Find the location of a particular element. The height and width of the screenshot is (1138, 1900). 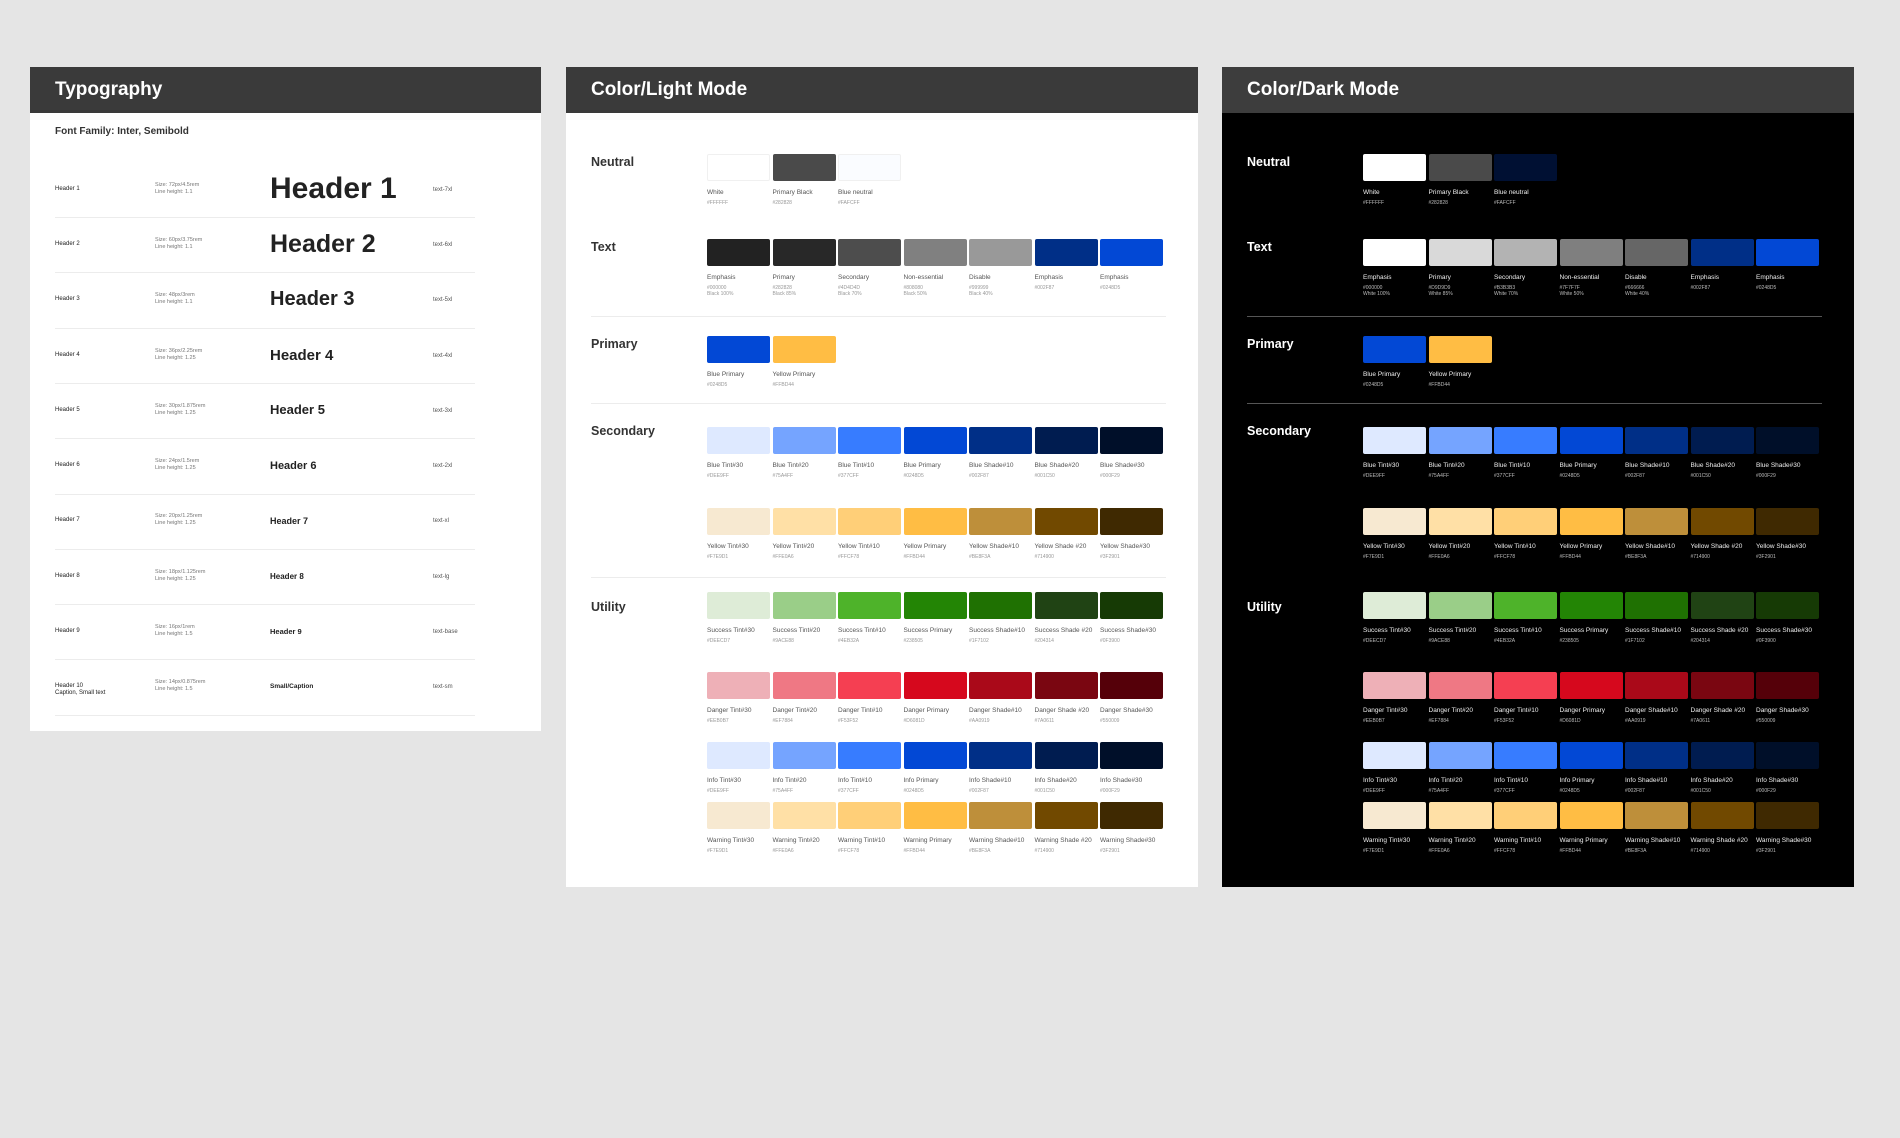

color-swatch: Non-essential #7F7F7F White 50% is located at coordinates (1591, 268).